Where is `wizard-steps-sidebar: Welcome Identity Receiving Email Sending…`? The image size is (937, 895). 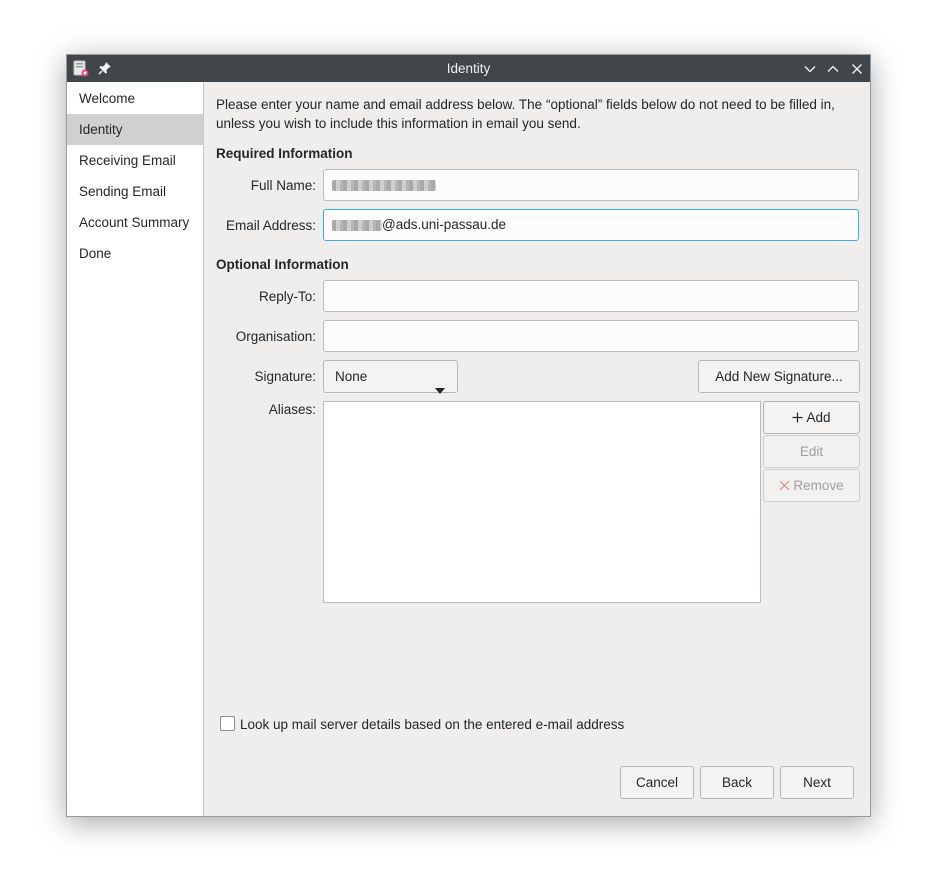 wizard-steps-sidebar: Welcome Identity Receiving Email Sending… is located at coordinates (135, 449).